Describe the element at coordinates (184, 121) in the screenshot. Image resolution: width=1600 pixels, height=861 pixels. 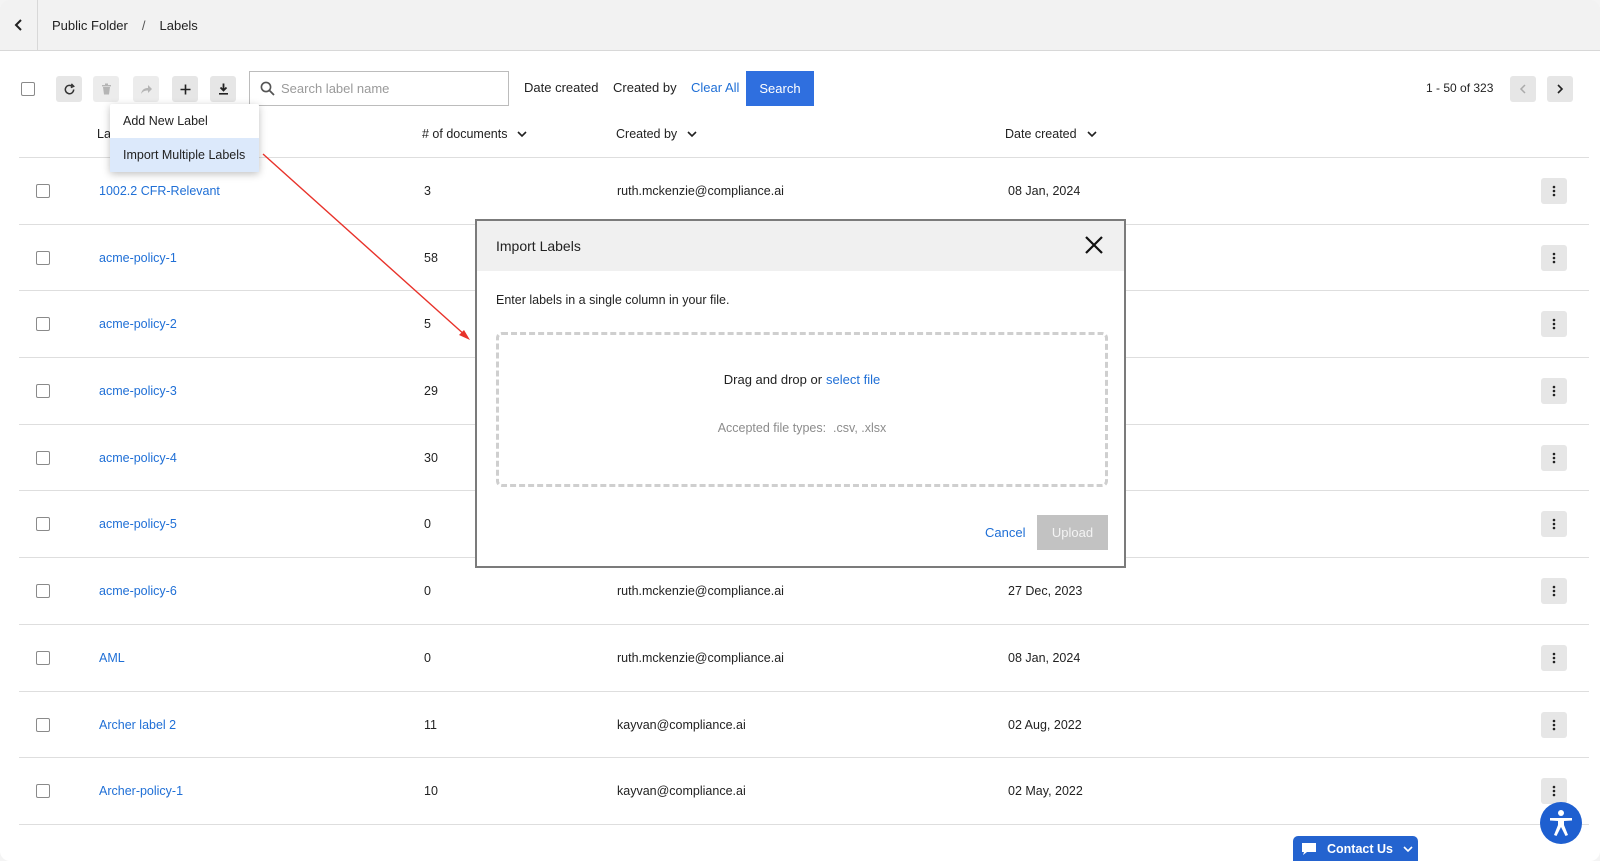
I see `menu-item-add-new-label: Add New Label` at that location.